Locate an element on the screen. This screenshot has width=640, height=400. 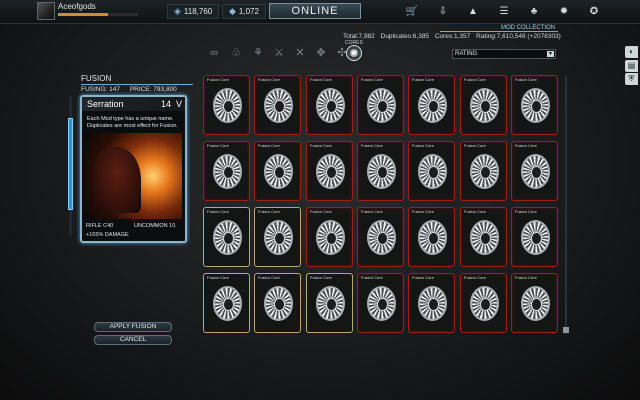
exit-icon: ✪ is located at coordinates (594, 12).